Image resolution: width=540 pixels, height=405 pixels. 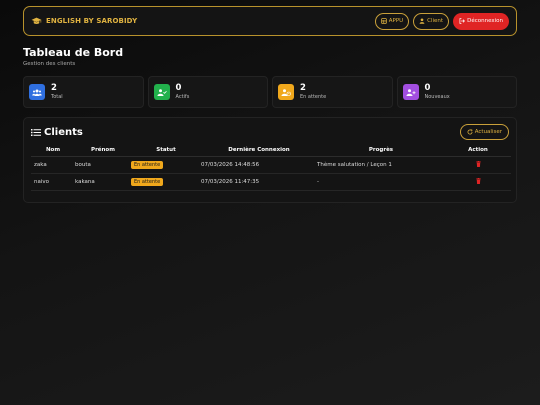 I want to click on brand: ENGLISH BY SAROBIDY, so click(x=84, y=21).